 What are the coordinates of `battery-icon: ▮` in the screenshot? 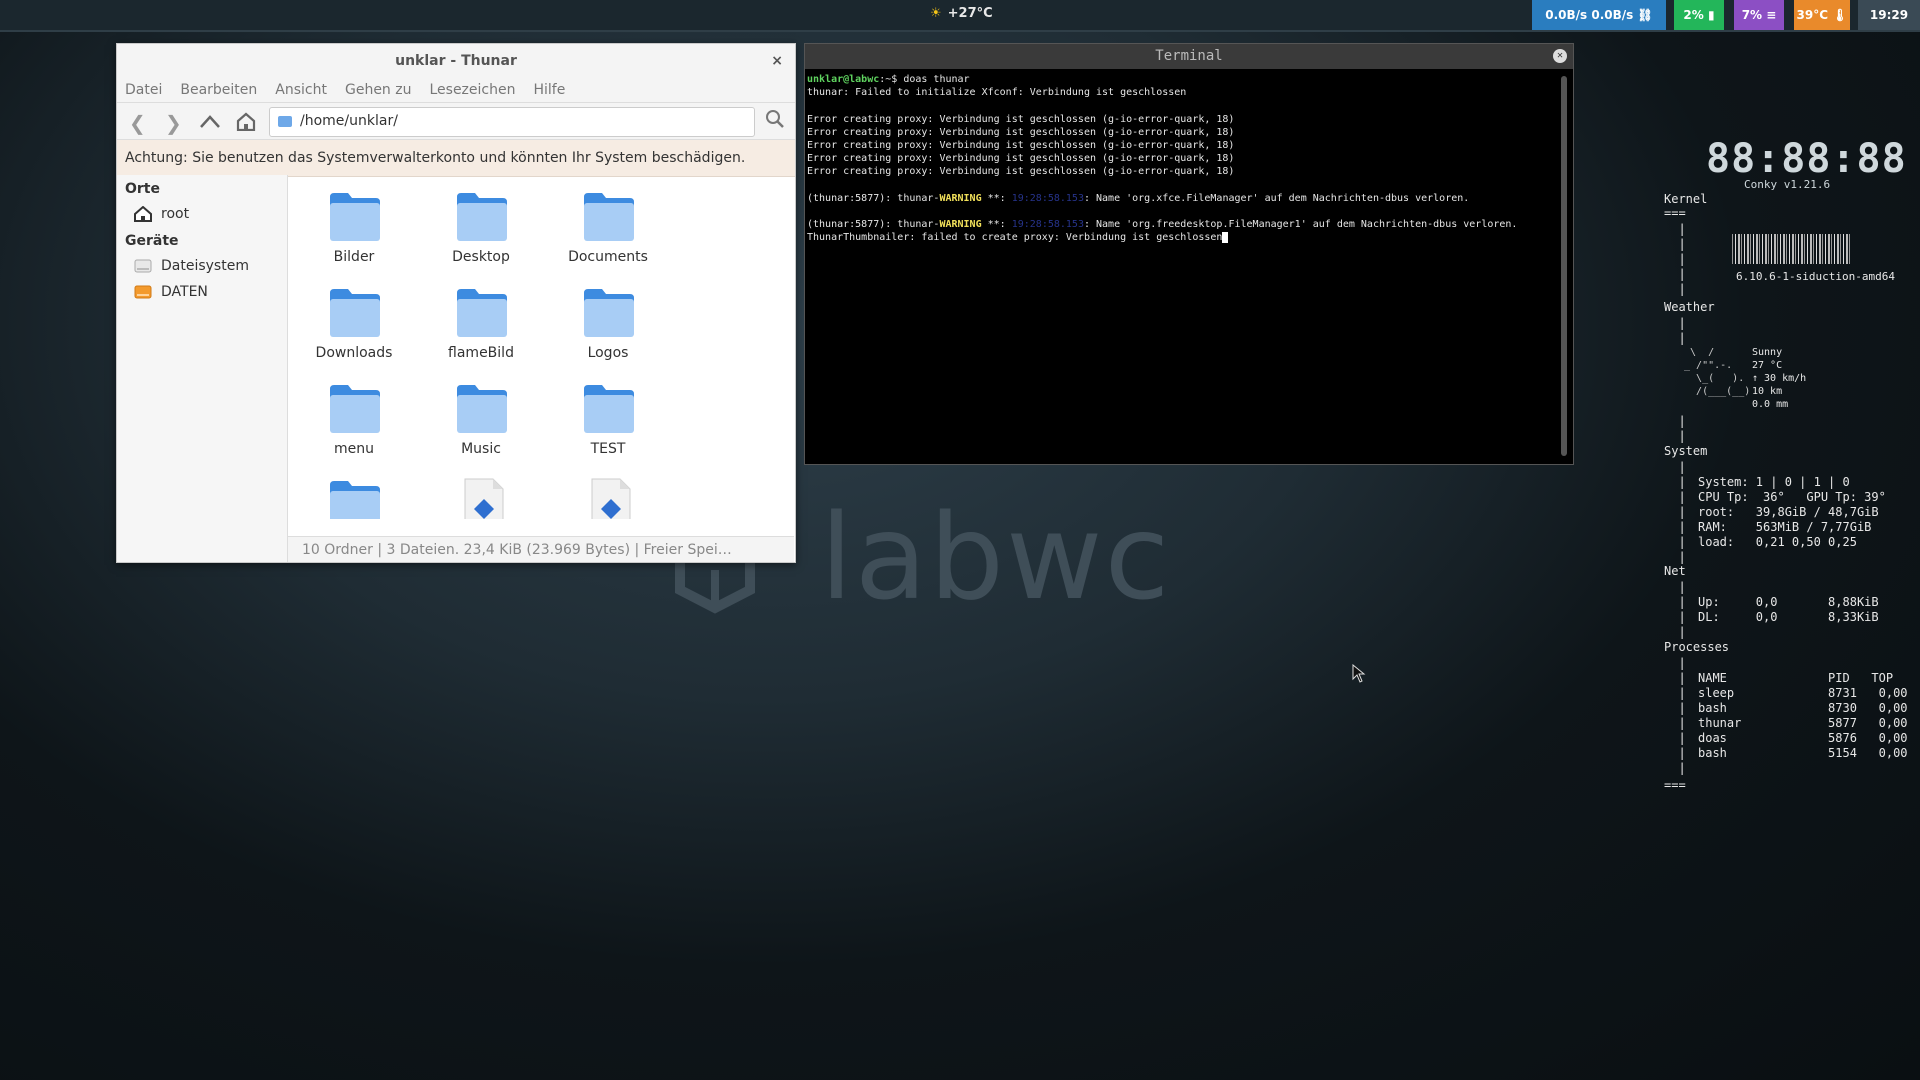 It's located at (1711, 15).